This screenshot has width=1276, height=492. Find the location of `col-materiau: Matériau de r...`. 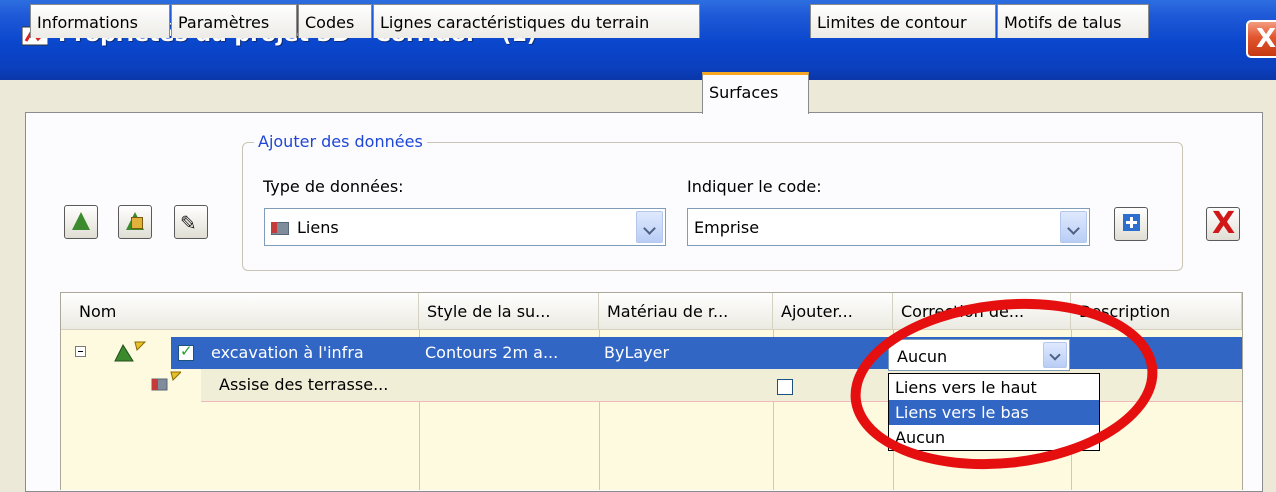

col-materiau: Matériau de r... is located at coordinates (686, 311).